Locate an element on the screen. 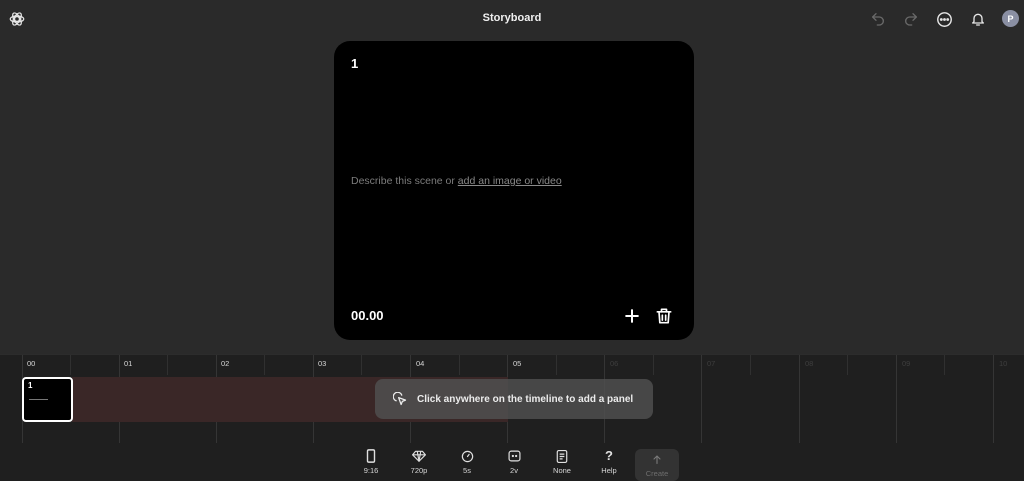 This screenshot has height=481, width=1024. bell-icon is located at coordinates (978, 19).